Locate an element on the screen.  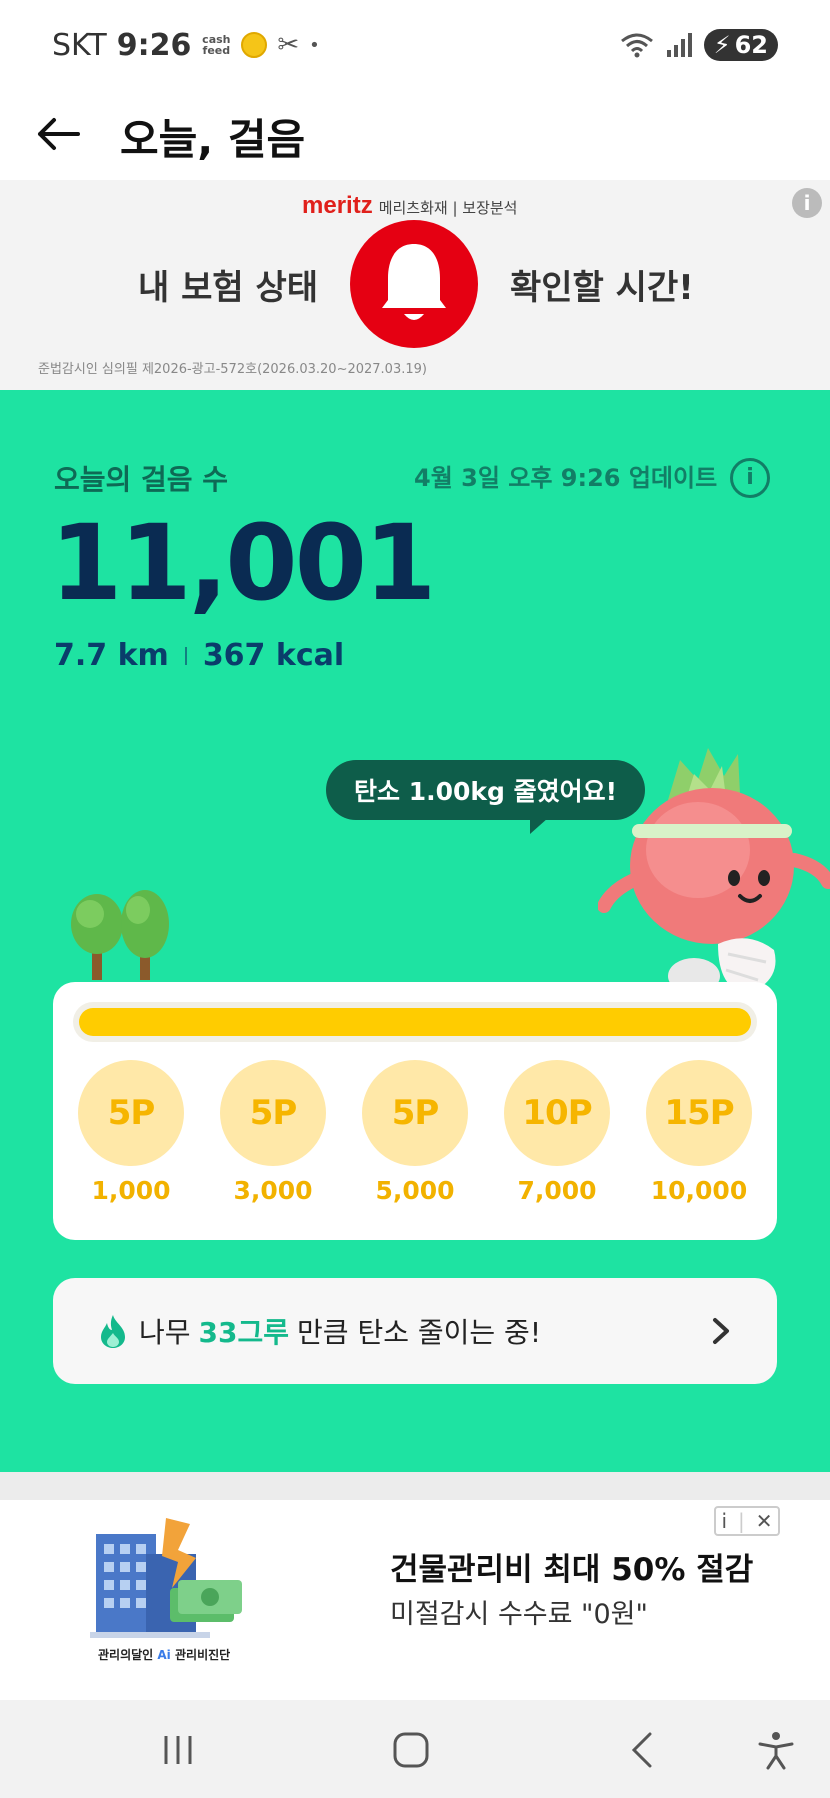
ad-info-icon: i is located at coordinates (807, 203).